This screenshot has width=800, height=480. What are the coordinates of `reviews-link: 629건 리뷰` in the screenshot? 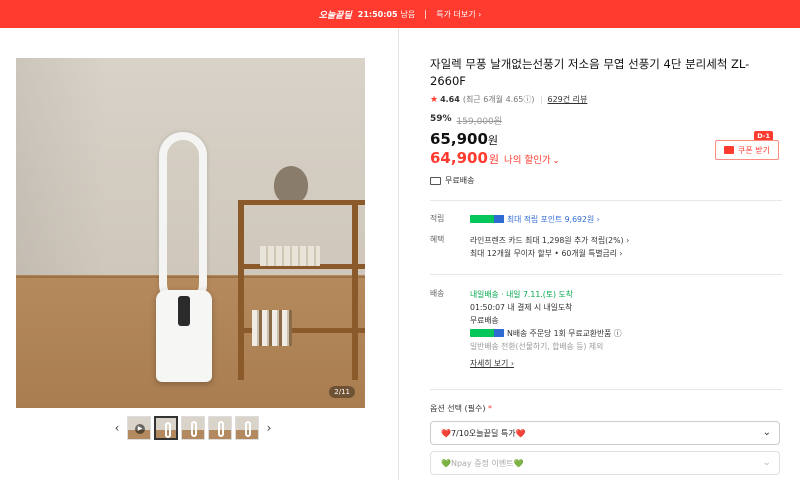 It's located at (568, 99).